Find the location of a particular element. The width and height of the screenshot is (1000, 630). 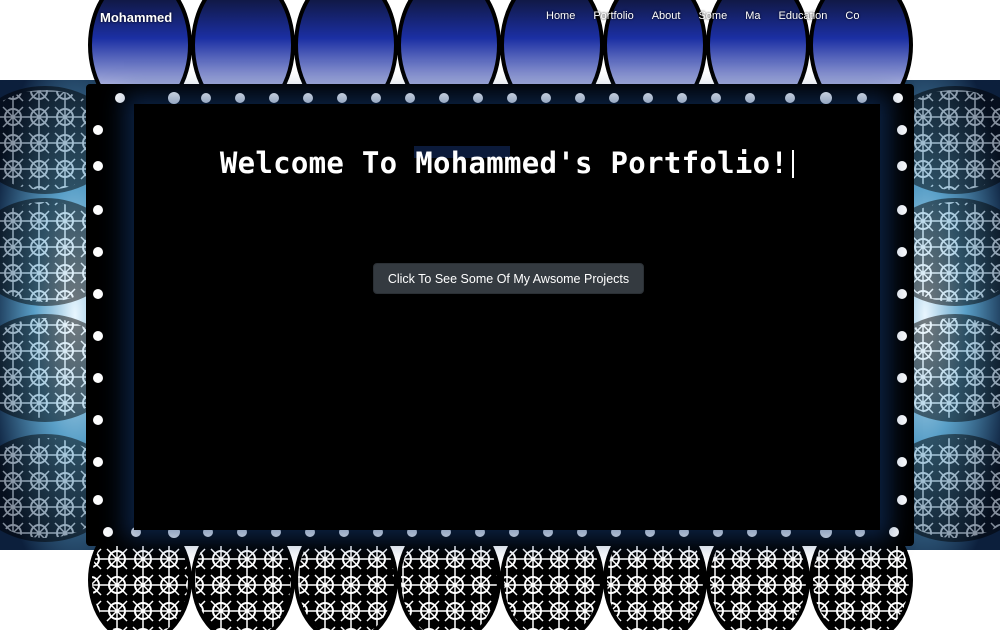

hero-title: Welcome To Mohammed's Portfolio! is located at coordinates (507, 163).